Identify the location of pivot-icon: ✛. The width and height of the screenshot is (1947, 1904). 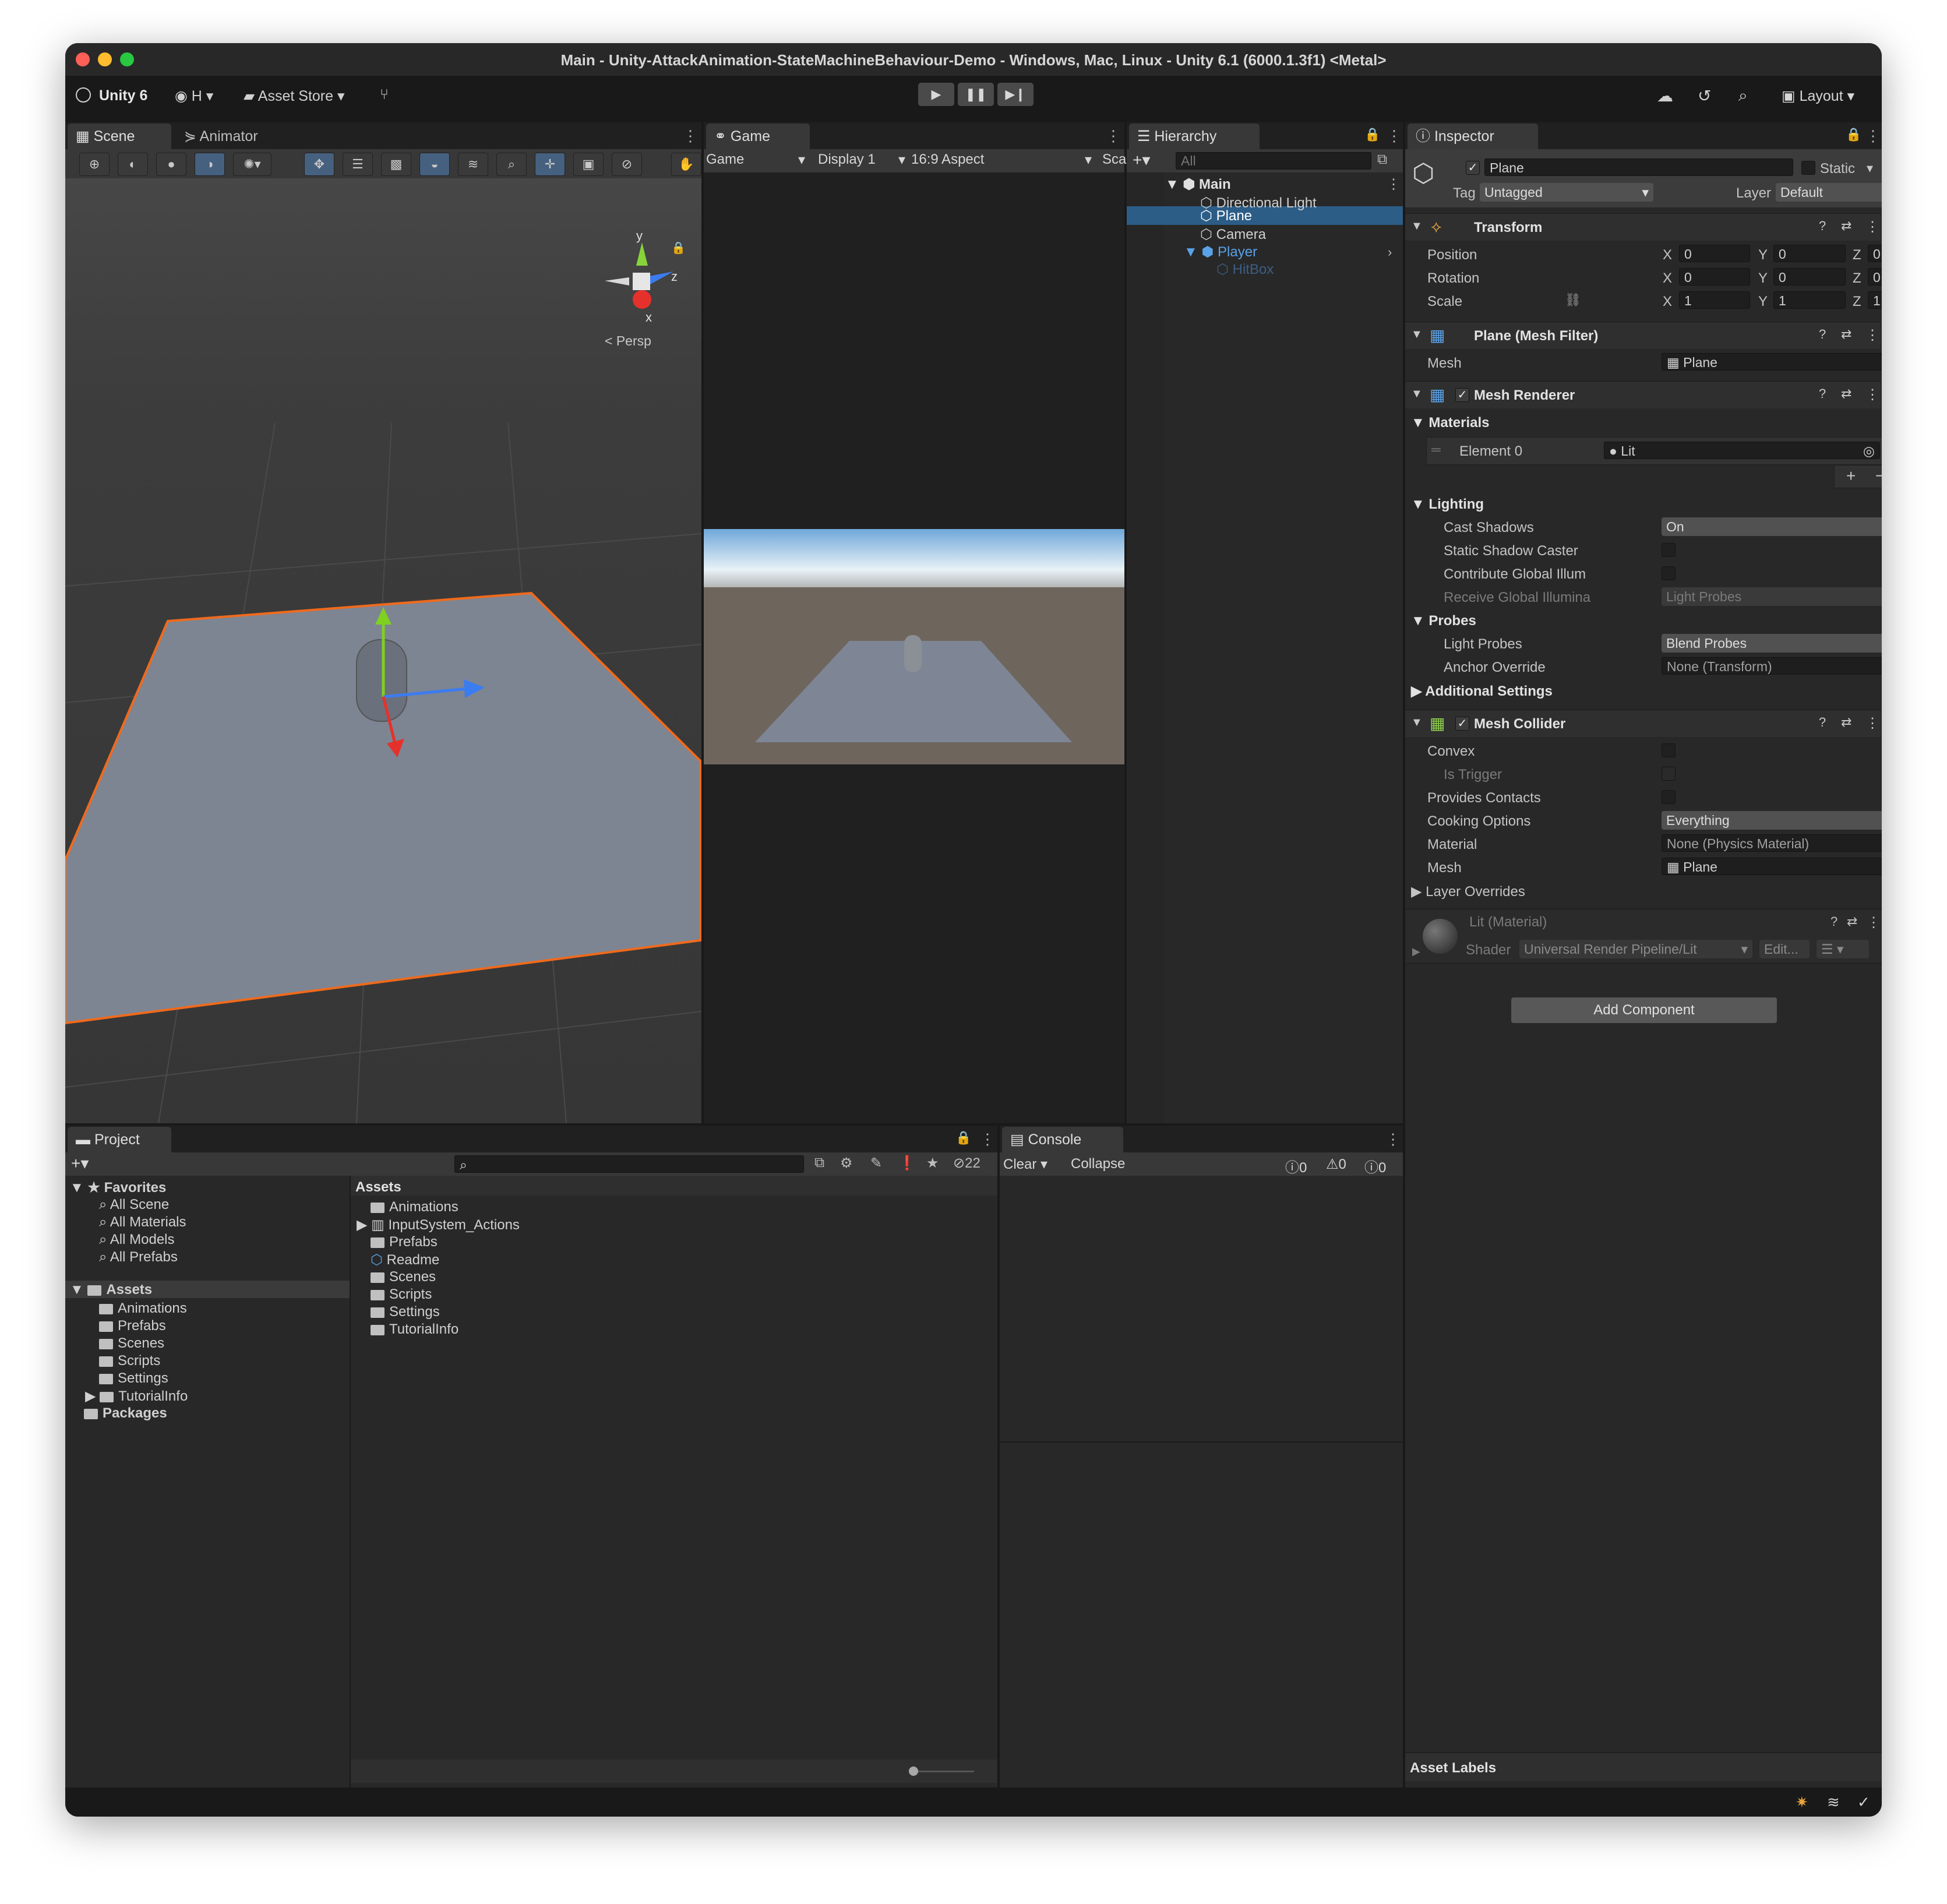
(550, 164).